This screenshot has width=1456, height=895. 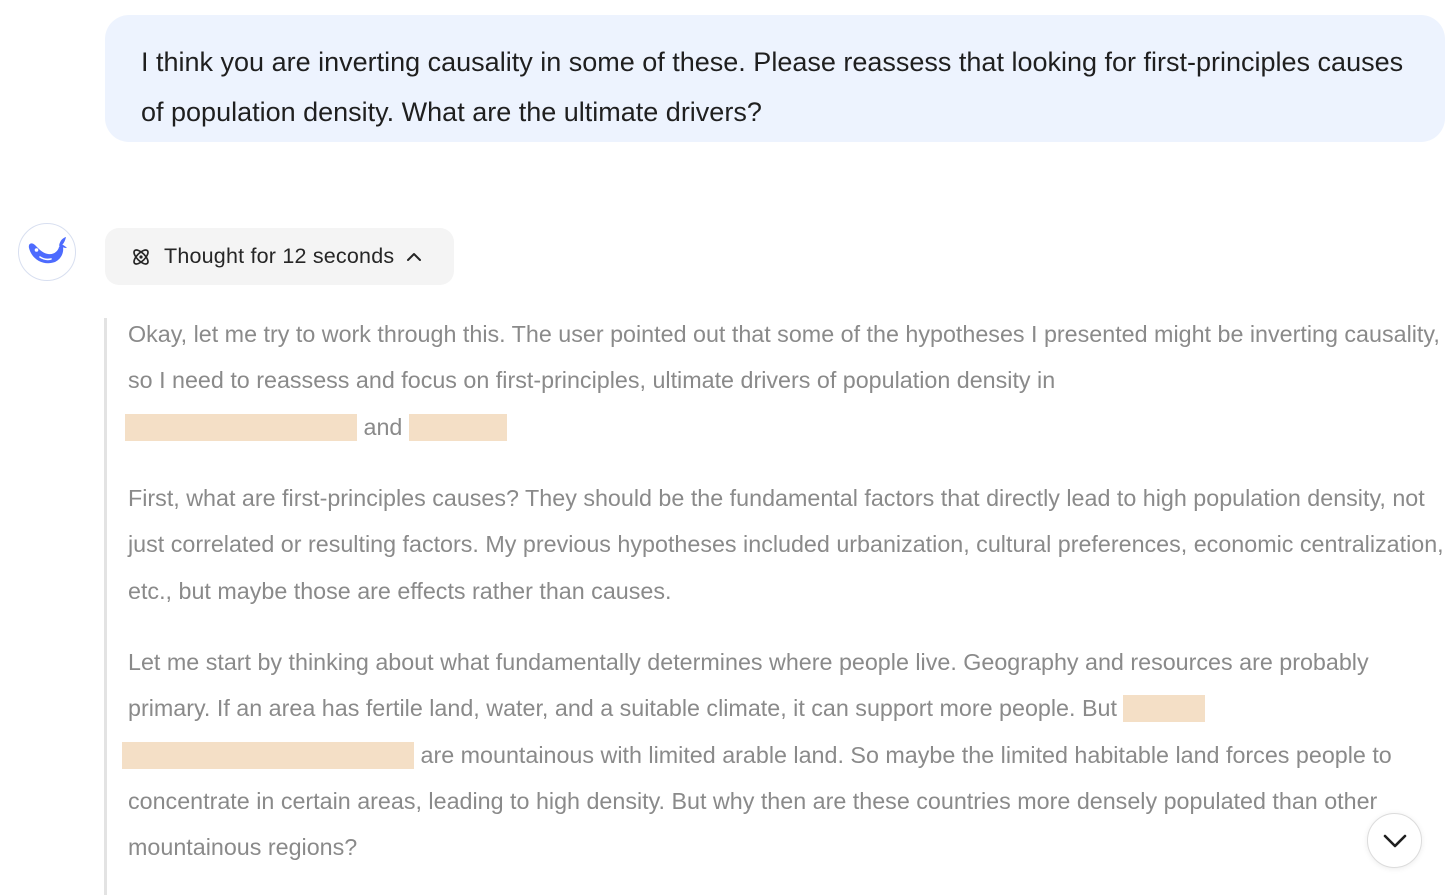 I want to click on whale-logo-icon, so click(x=47, y=250).